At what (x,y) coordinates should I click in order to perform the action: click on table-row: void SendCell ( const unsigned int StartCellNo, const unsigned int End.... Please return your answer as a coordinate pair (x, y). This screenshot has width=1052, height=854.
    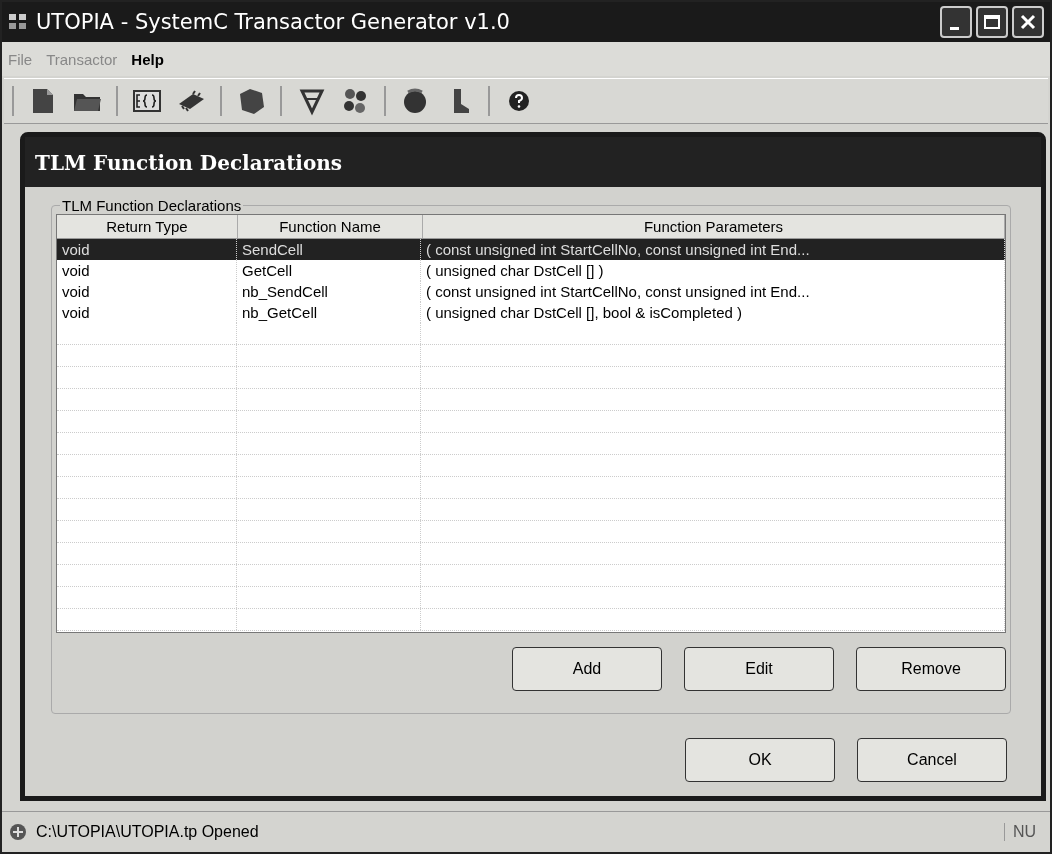
    Looking at the image, I should click on (531, 249).